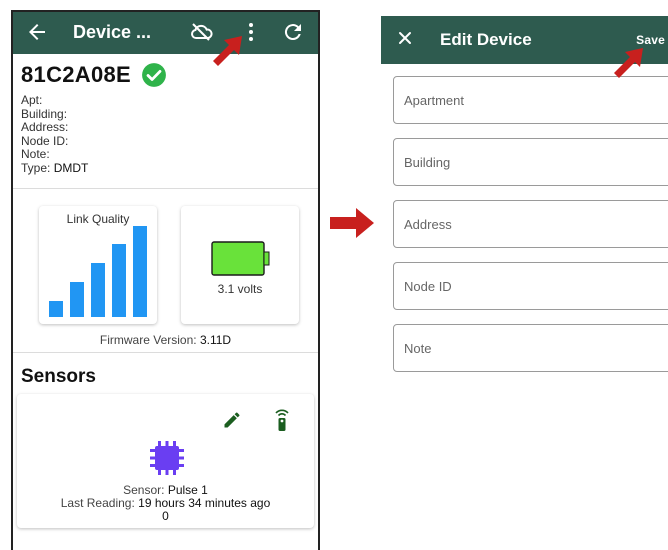 This screenshot has height=550, width=668. What do you see at coordinates (650, 40) in the screenshot?
I see `save-button: Save` at bounding box center [650, 40].